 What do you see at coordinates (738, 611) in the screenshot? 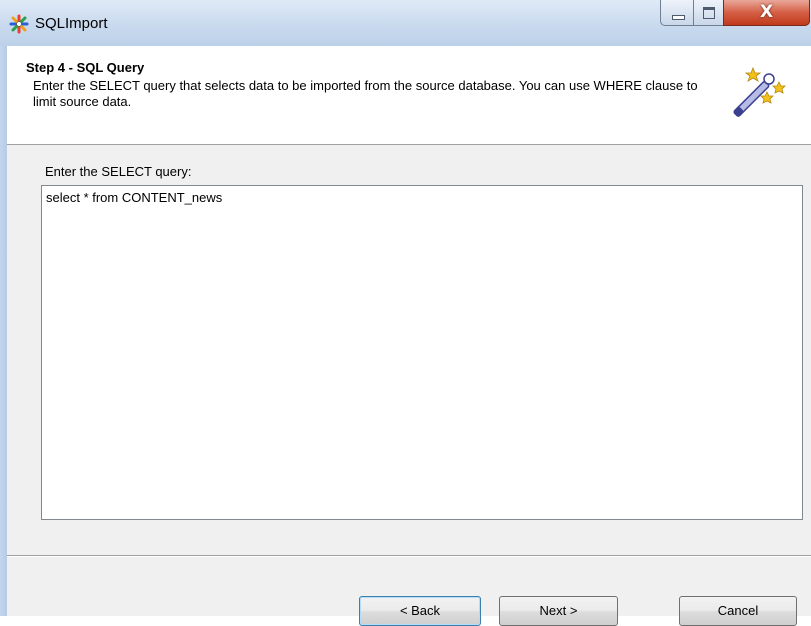
I see `cancel-button: Cancel` at bounding box center [738, 611].